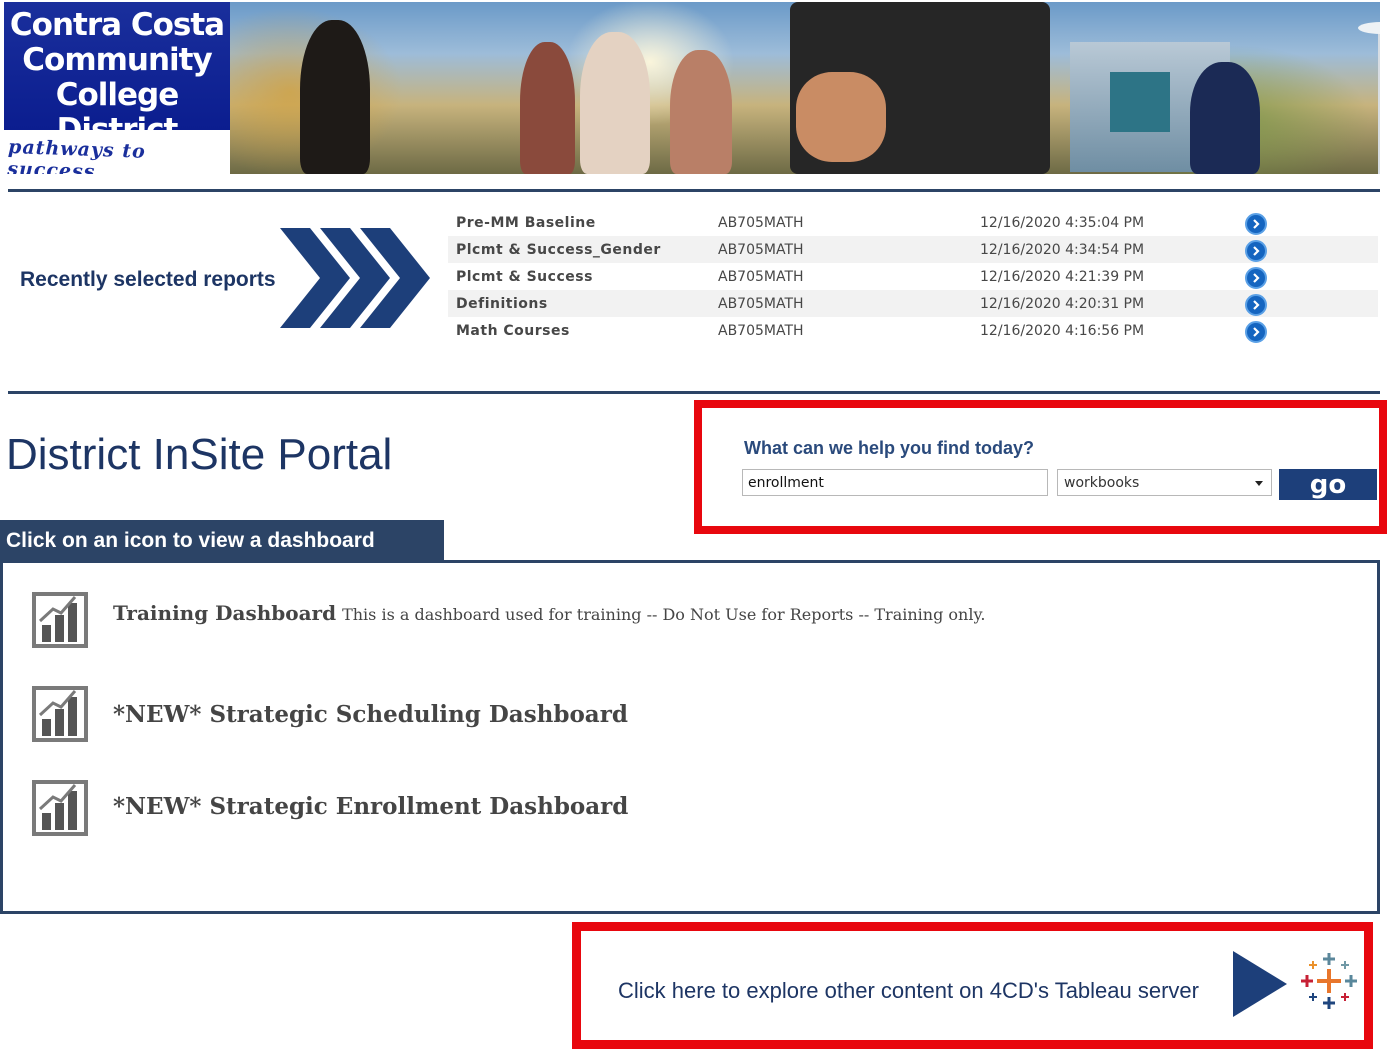  Describe the element at coordinates (1164, 482) in the screenshot. I see `content-type-select: workbooks` at that location.